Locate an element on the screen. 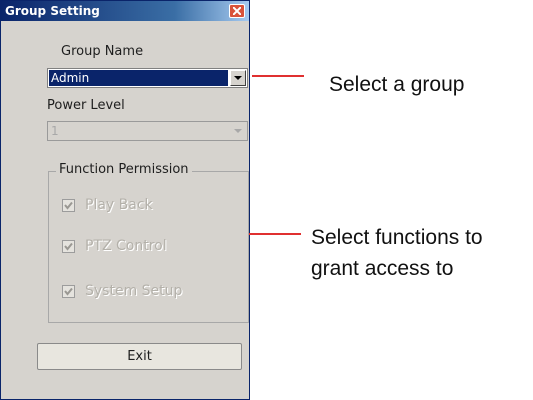 The image size is (533, 400). group-name-dropdown-button is located at coordinates (238, 78).